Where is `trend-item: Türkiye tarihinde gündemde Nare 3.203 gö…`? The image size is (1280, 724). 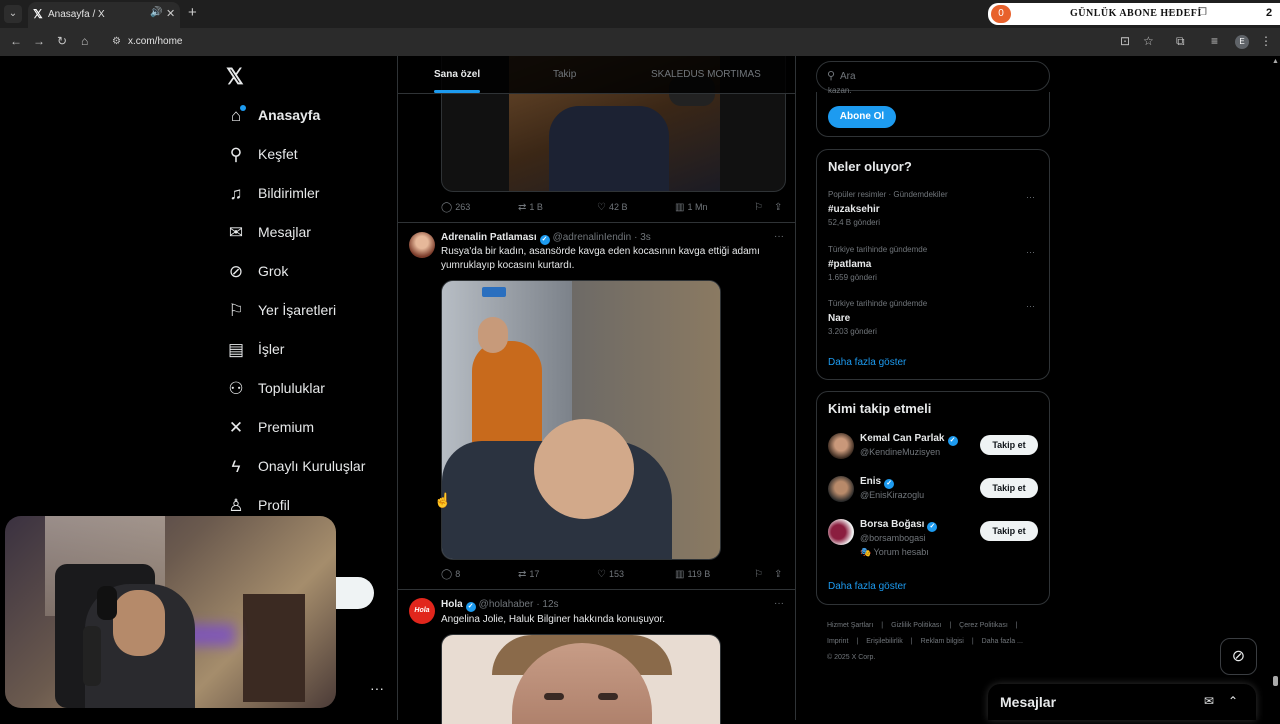
trend-item: Türkiye tarihinde gündemde Nare 3.203 gö… is located at coordinates (933, 321).